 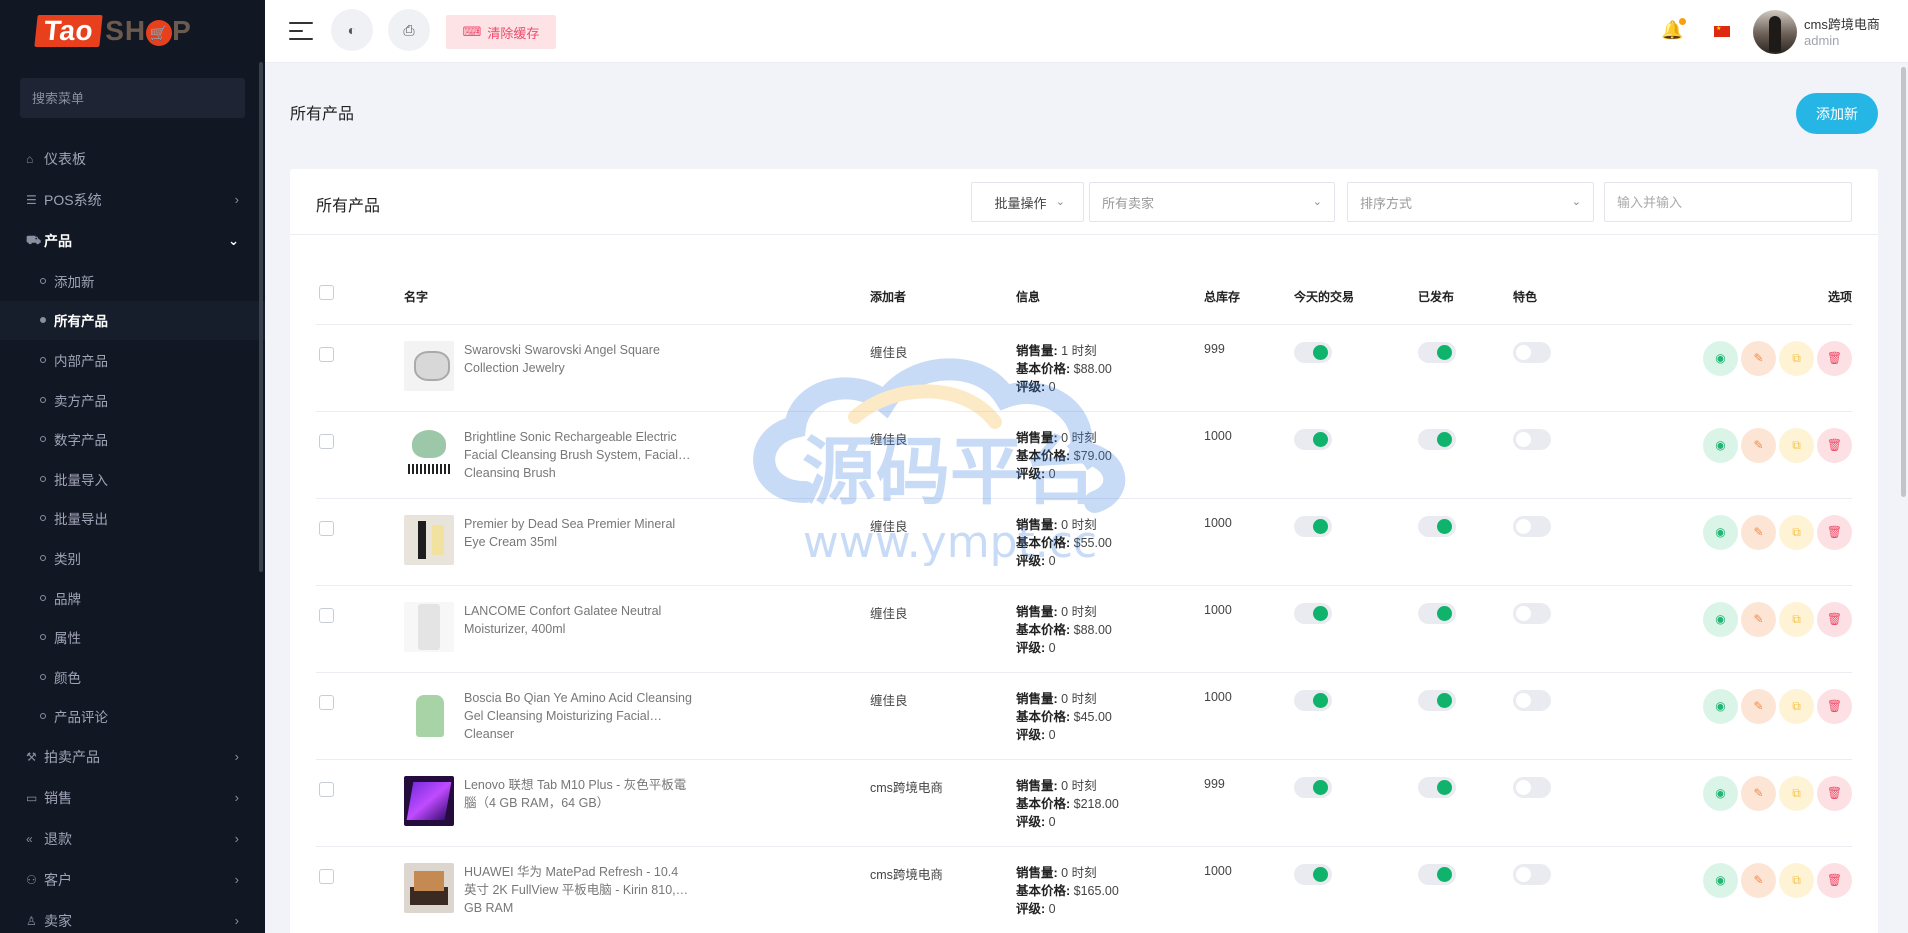 I want to click on sidebar-subitem-seller-products: 卖方产品, so click(x=132, y=400).